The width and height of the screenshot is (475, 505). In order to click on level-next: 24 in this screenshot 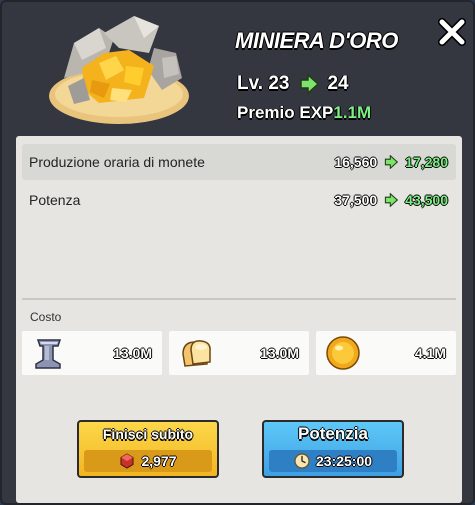, I will do `click(338, 83)`.